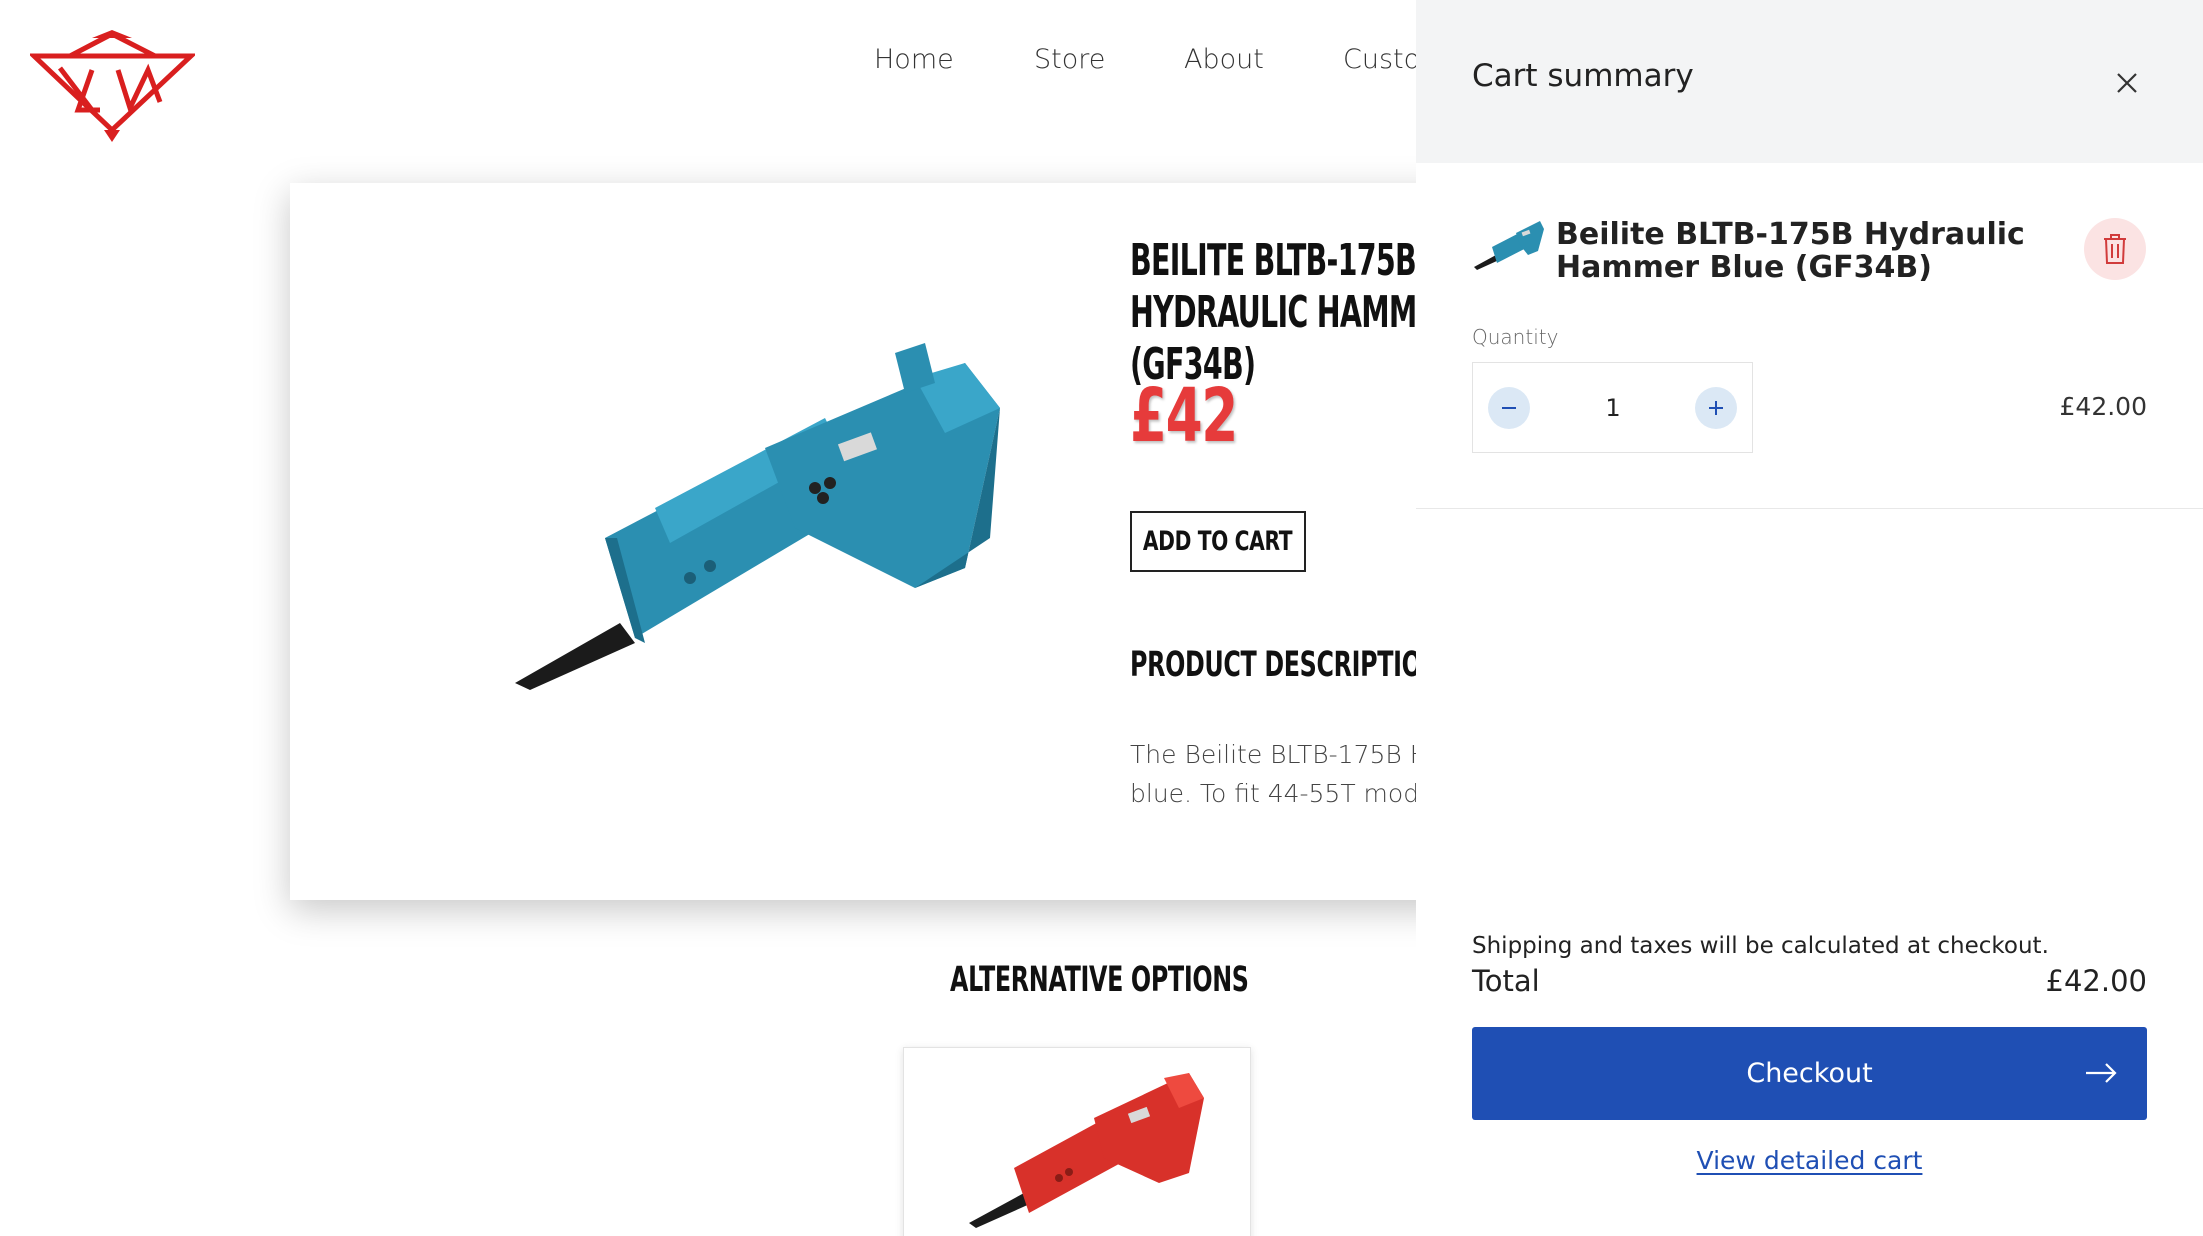  I want to click on alternative-product-card, so click(1077, 1141).